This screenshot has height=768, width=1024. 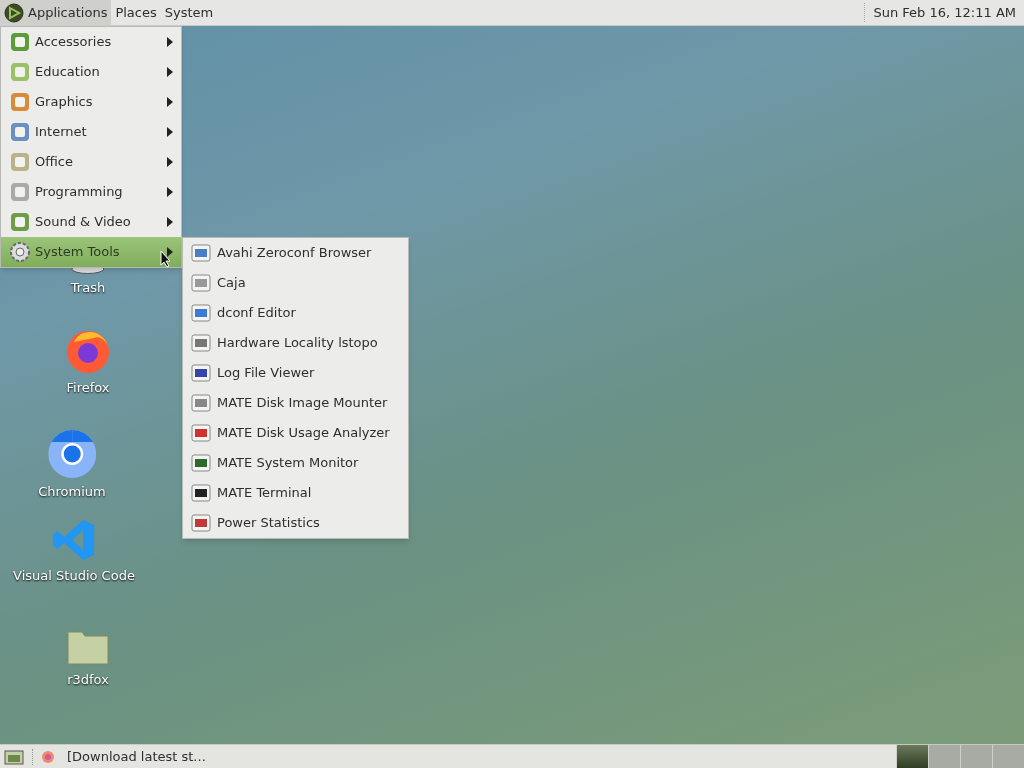 I want to click on menu-item: MATE Disk Usage Analyzer, so click(x=295, y=433).